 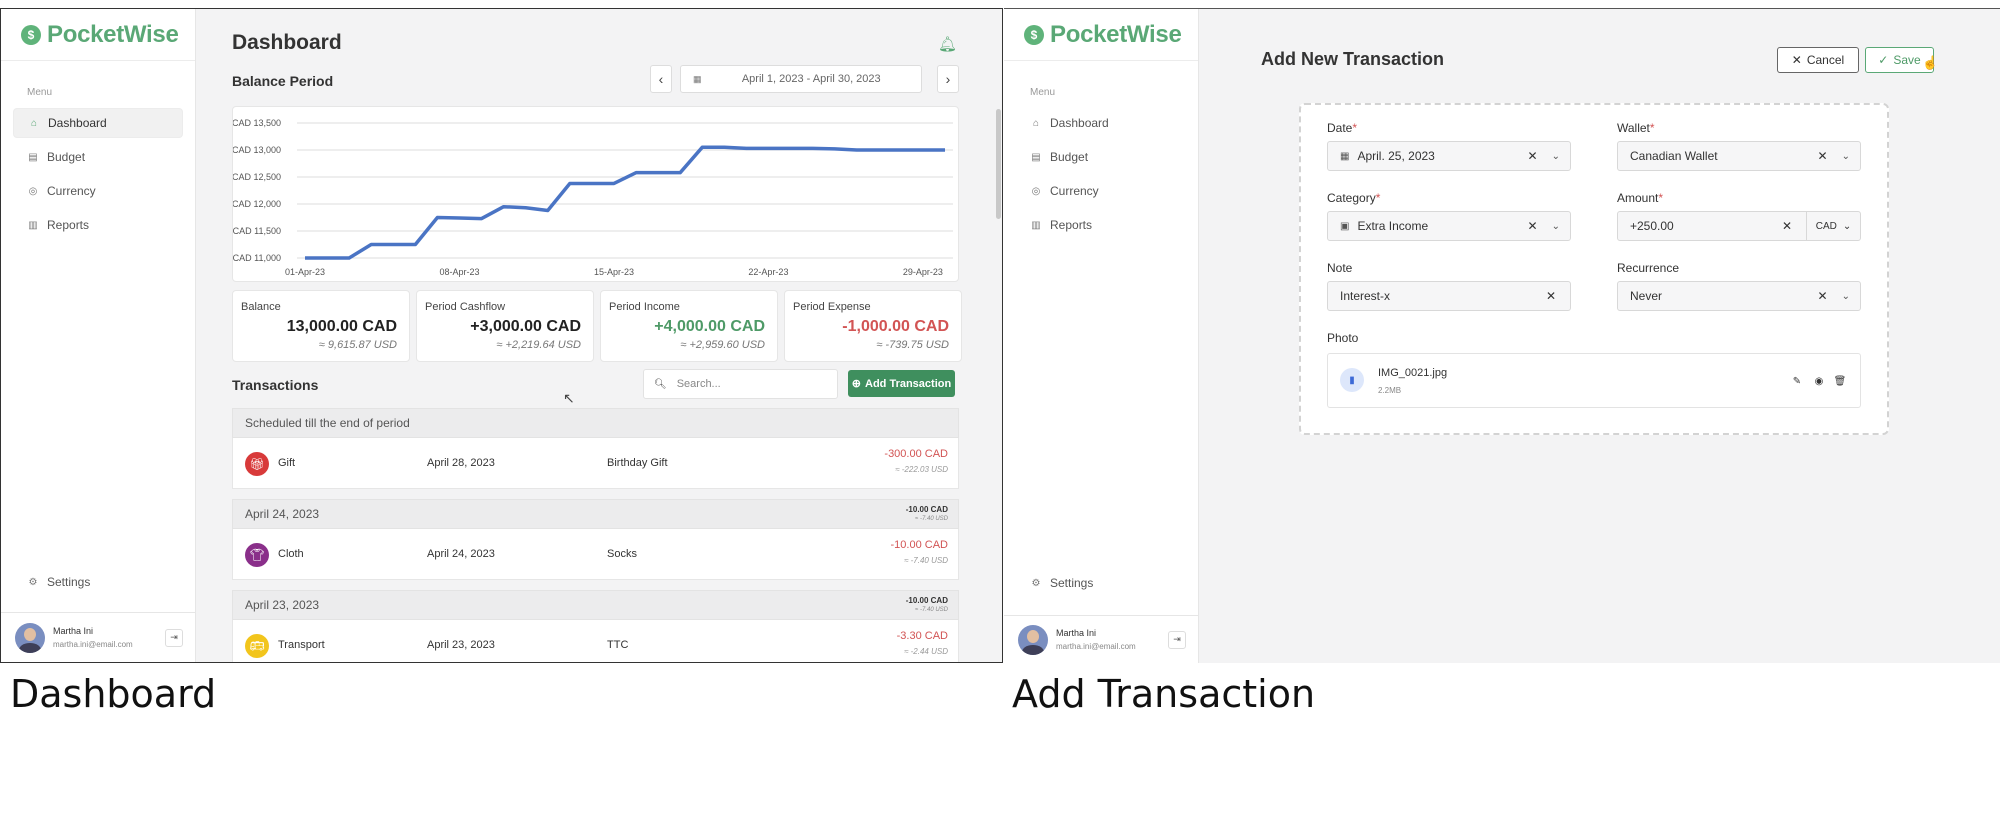 I want to click on x-tick-label: 22-Apr-23, so click(x=768, y=272).